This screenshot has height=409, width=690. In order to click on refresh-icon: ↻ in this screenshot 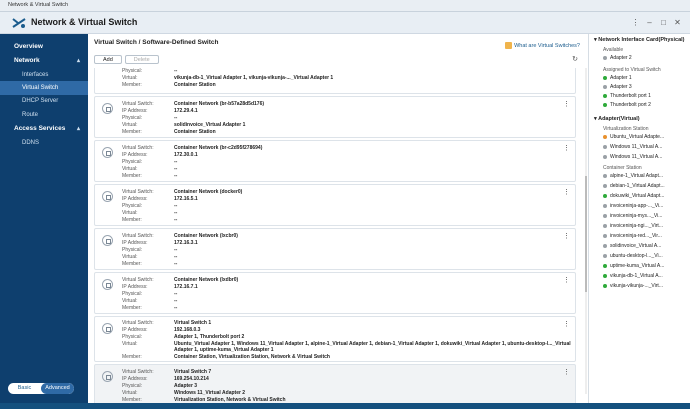, I will do `click(575, 59)`.